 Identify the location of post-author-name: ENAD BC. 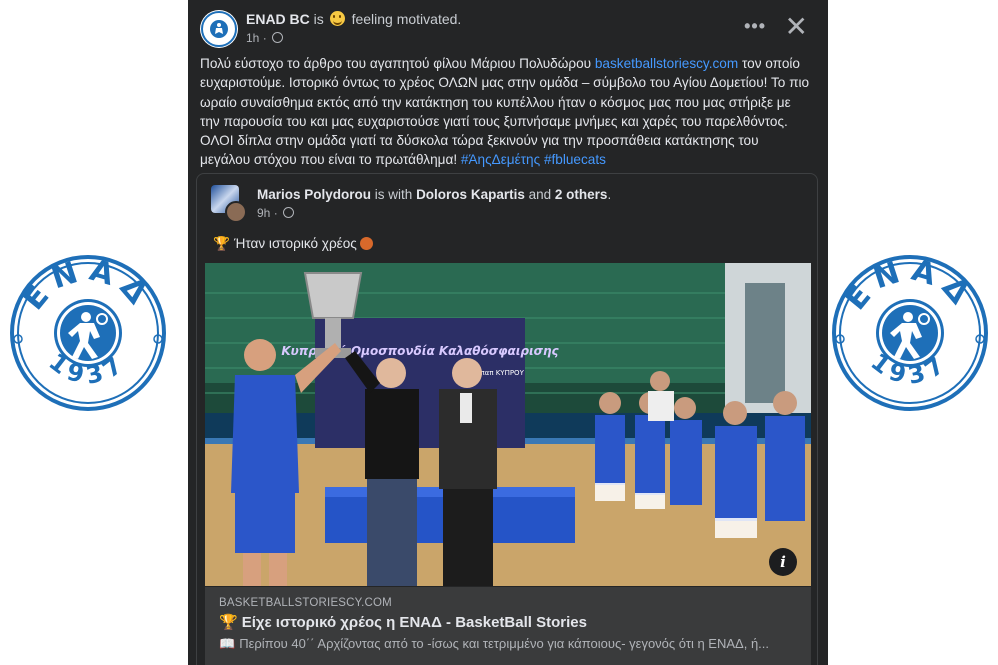
(278, 19).